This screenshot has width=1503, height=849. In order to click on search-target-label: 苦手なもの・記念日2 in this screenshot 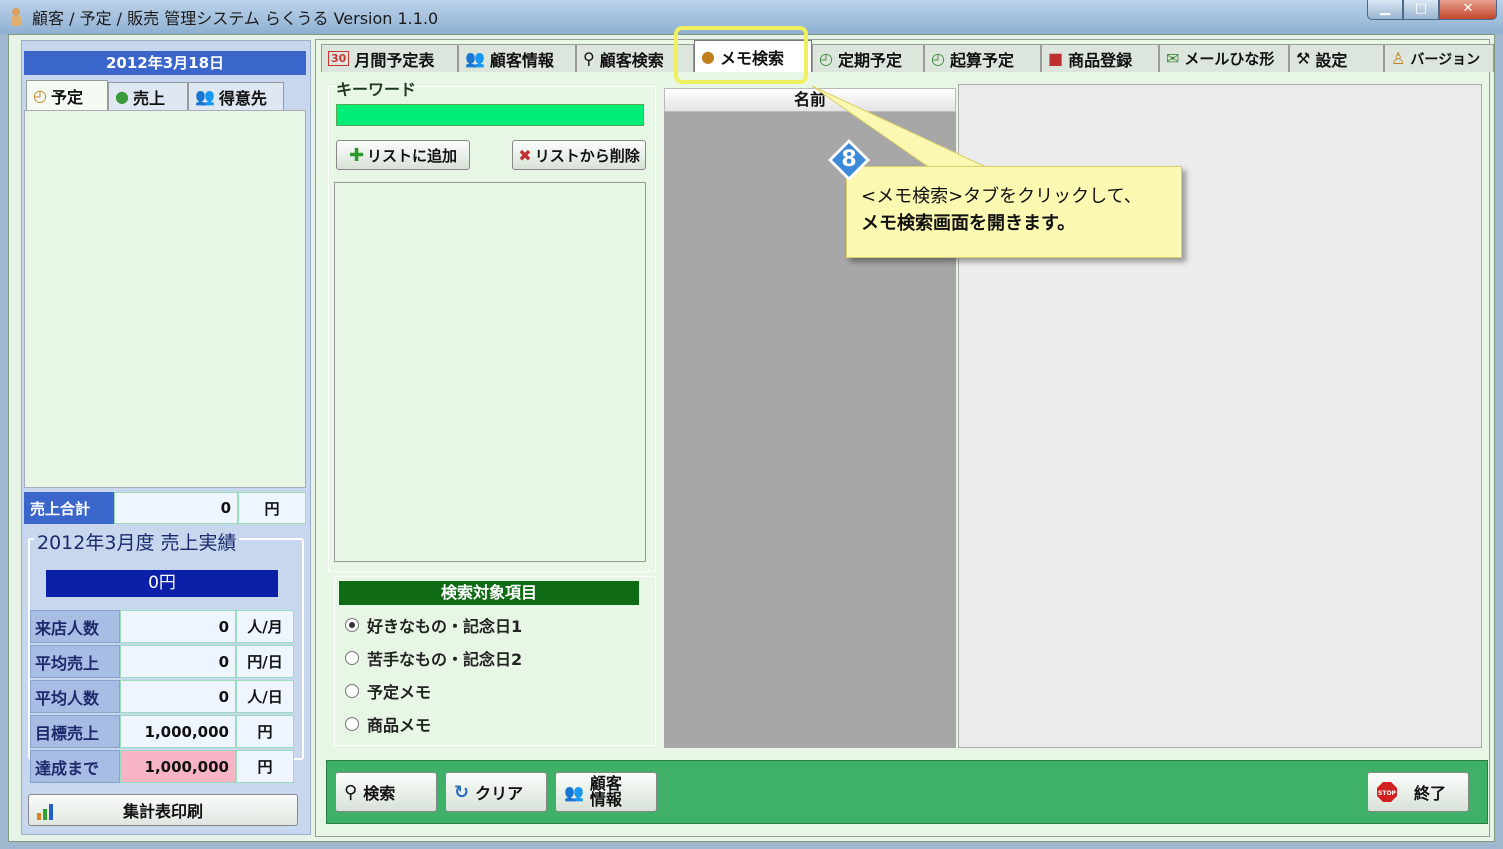, I will do `click(445, 659)`.